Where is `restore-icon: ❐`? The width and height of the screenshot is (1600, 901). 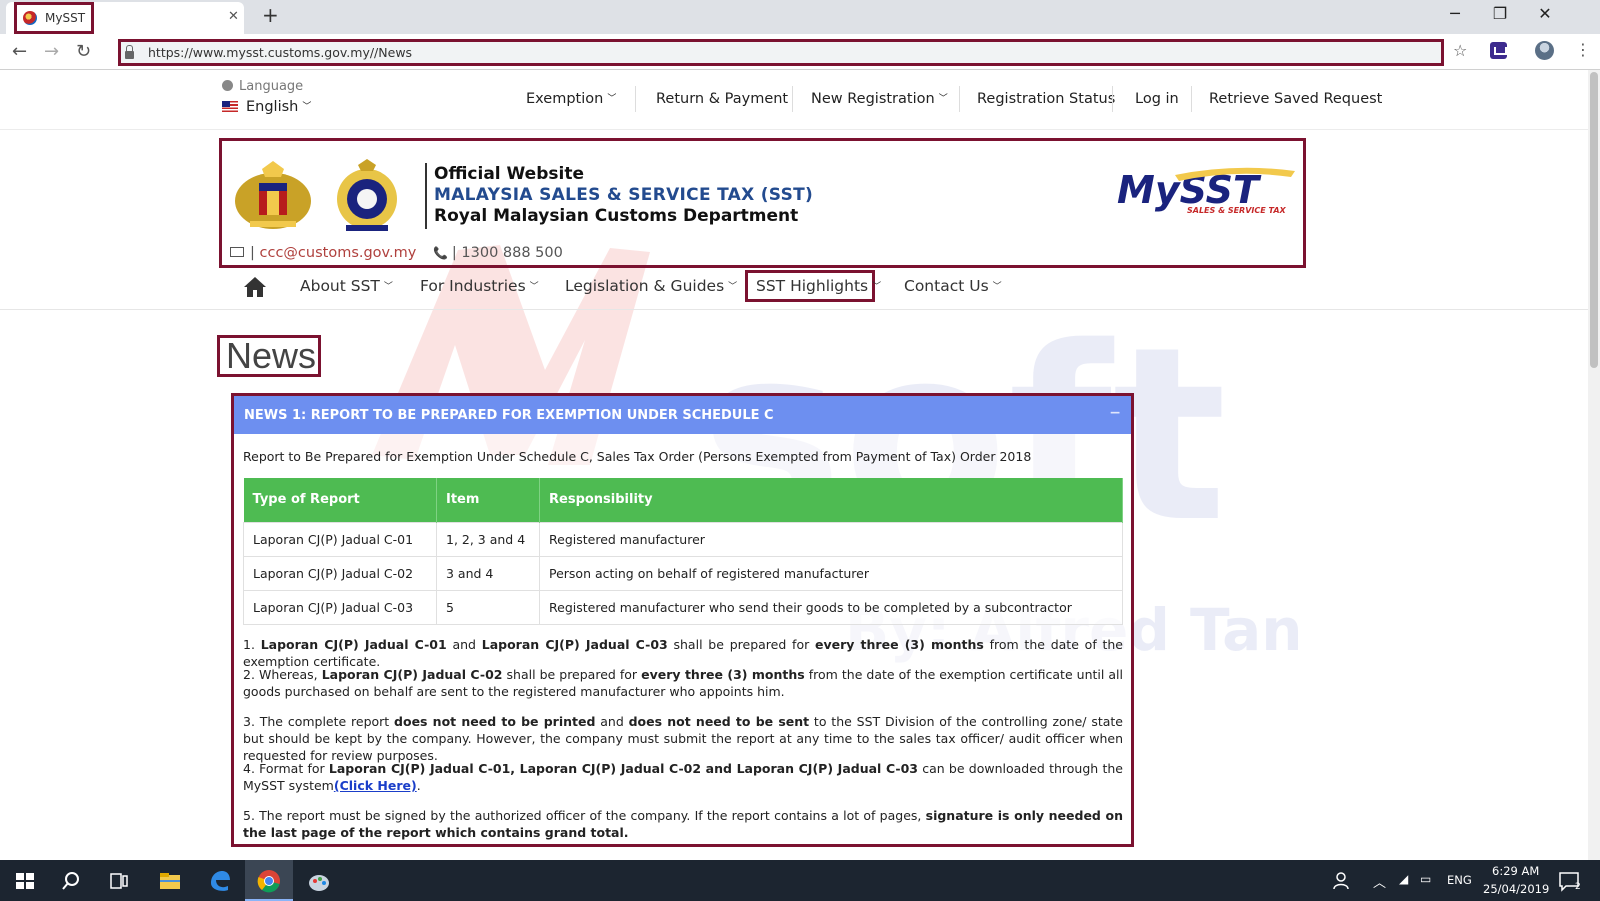
restore-icon: ❐ is located at coordinates (1500, 13).